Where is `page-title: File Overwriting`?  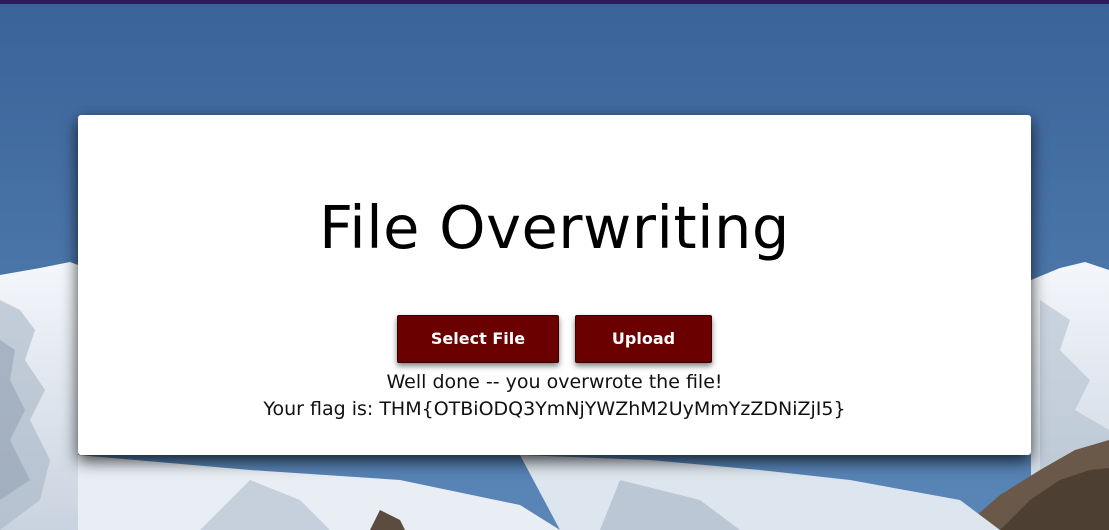
page-title: File Overwriting is located at coordinates (554, 227).